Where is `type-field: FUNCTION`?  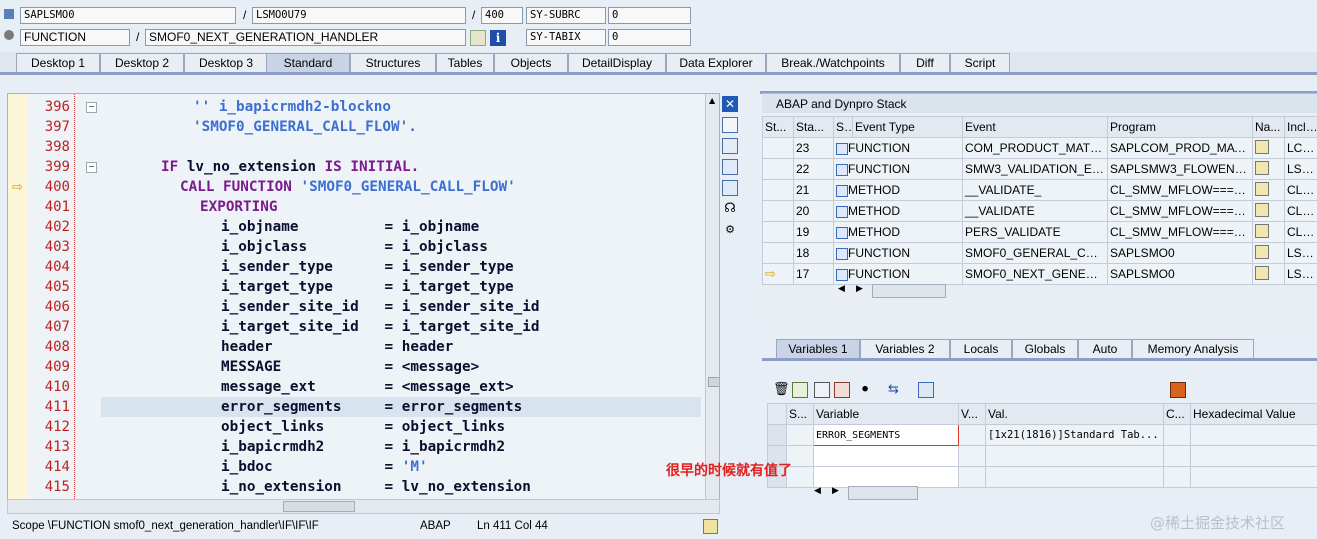
type-field: FUNCTION is located at coordinates (75, 37).